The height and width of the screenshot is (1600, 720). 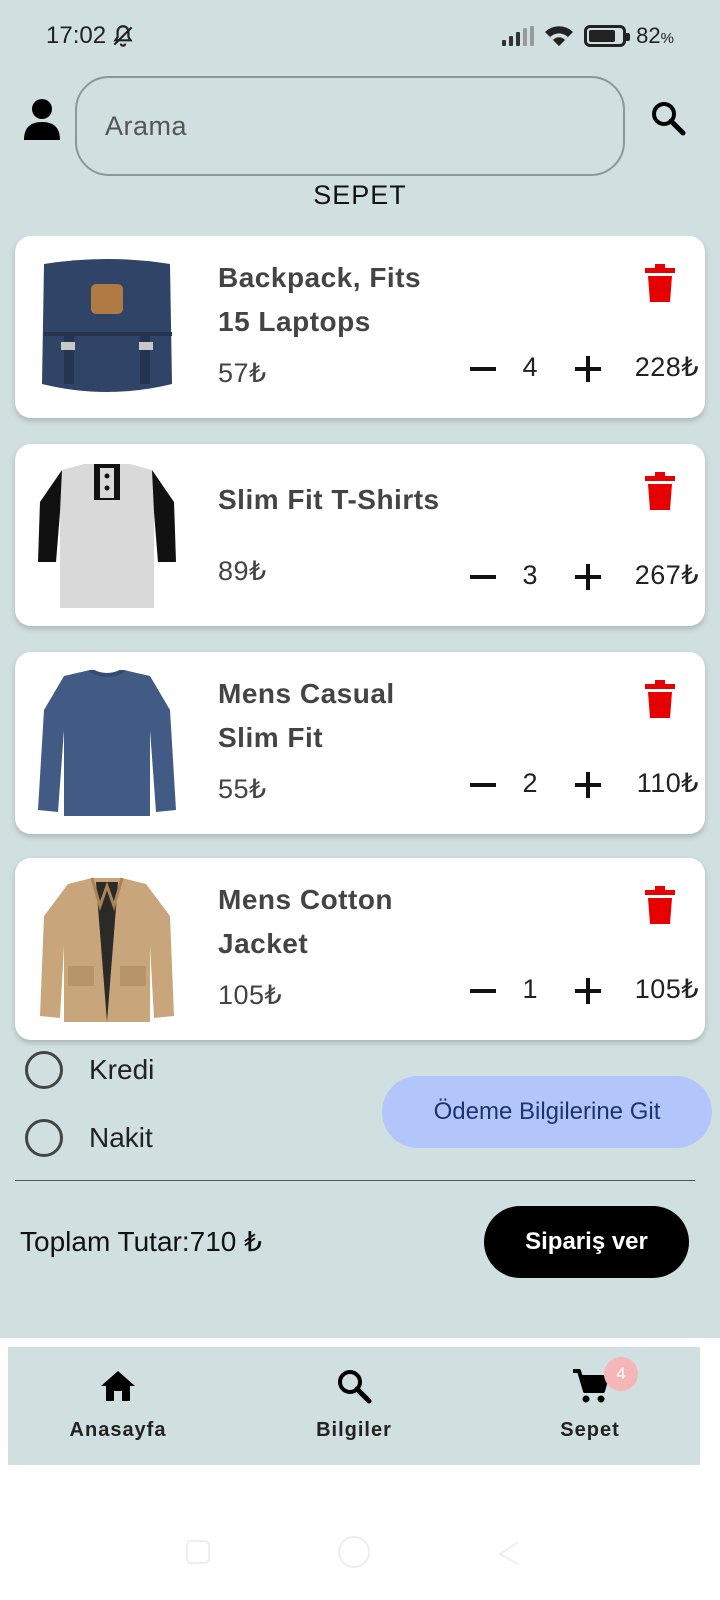 I want to click on quantity-value: 4, so click(x=530, y=367).